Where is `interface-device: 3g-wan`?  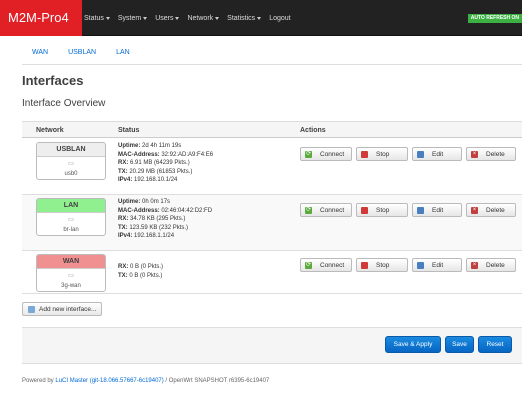
interface-device: 3g-wan is located at coordinates (71, 286).